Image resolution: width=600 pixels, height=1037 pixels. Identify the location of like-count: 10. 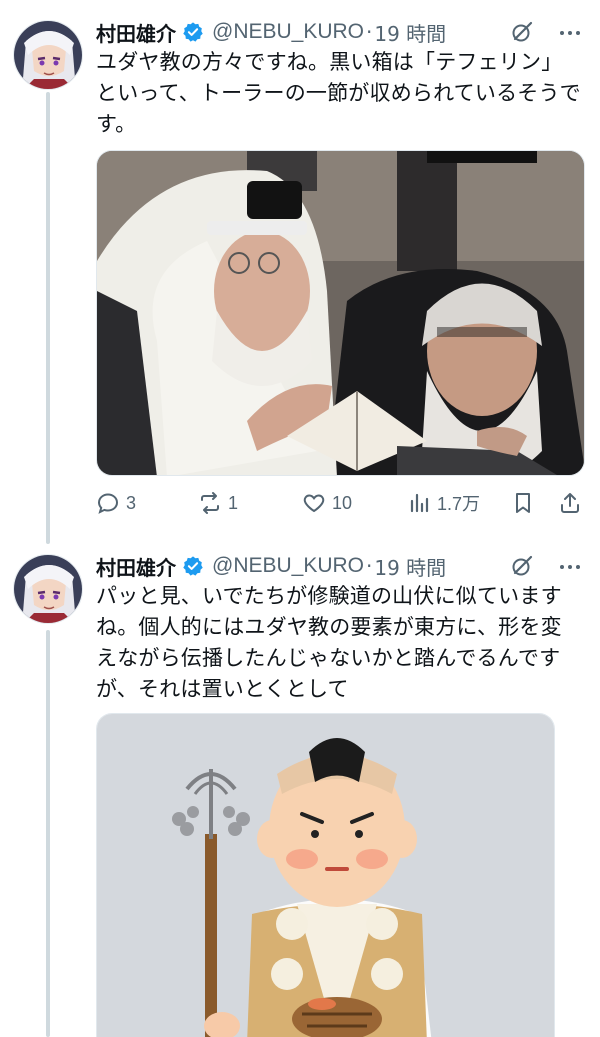
(342, 502).